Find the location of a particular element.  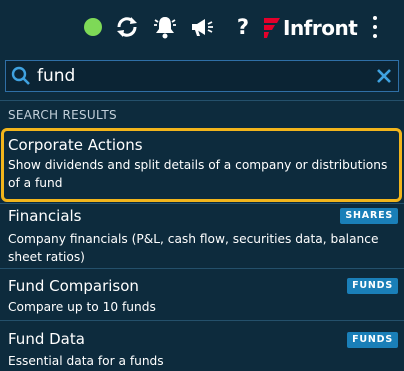

sync-icon is located at coordinates (127, 27).